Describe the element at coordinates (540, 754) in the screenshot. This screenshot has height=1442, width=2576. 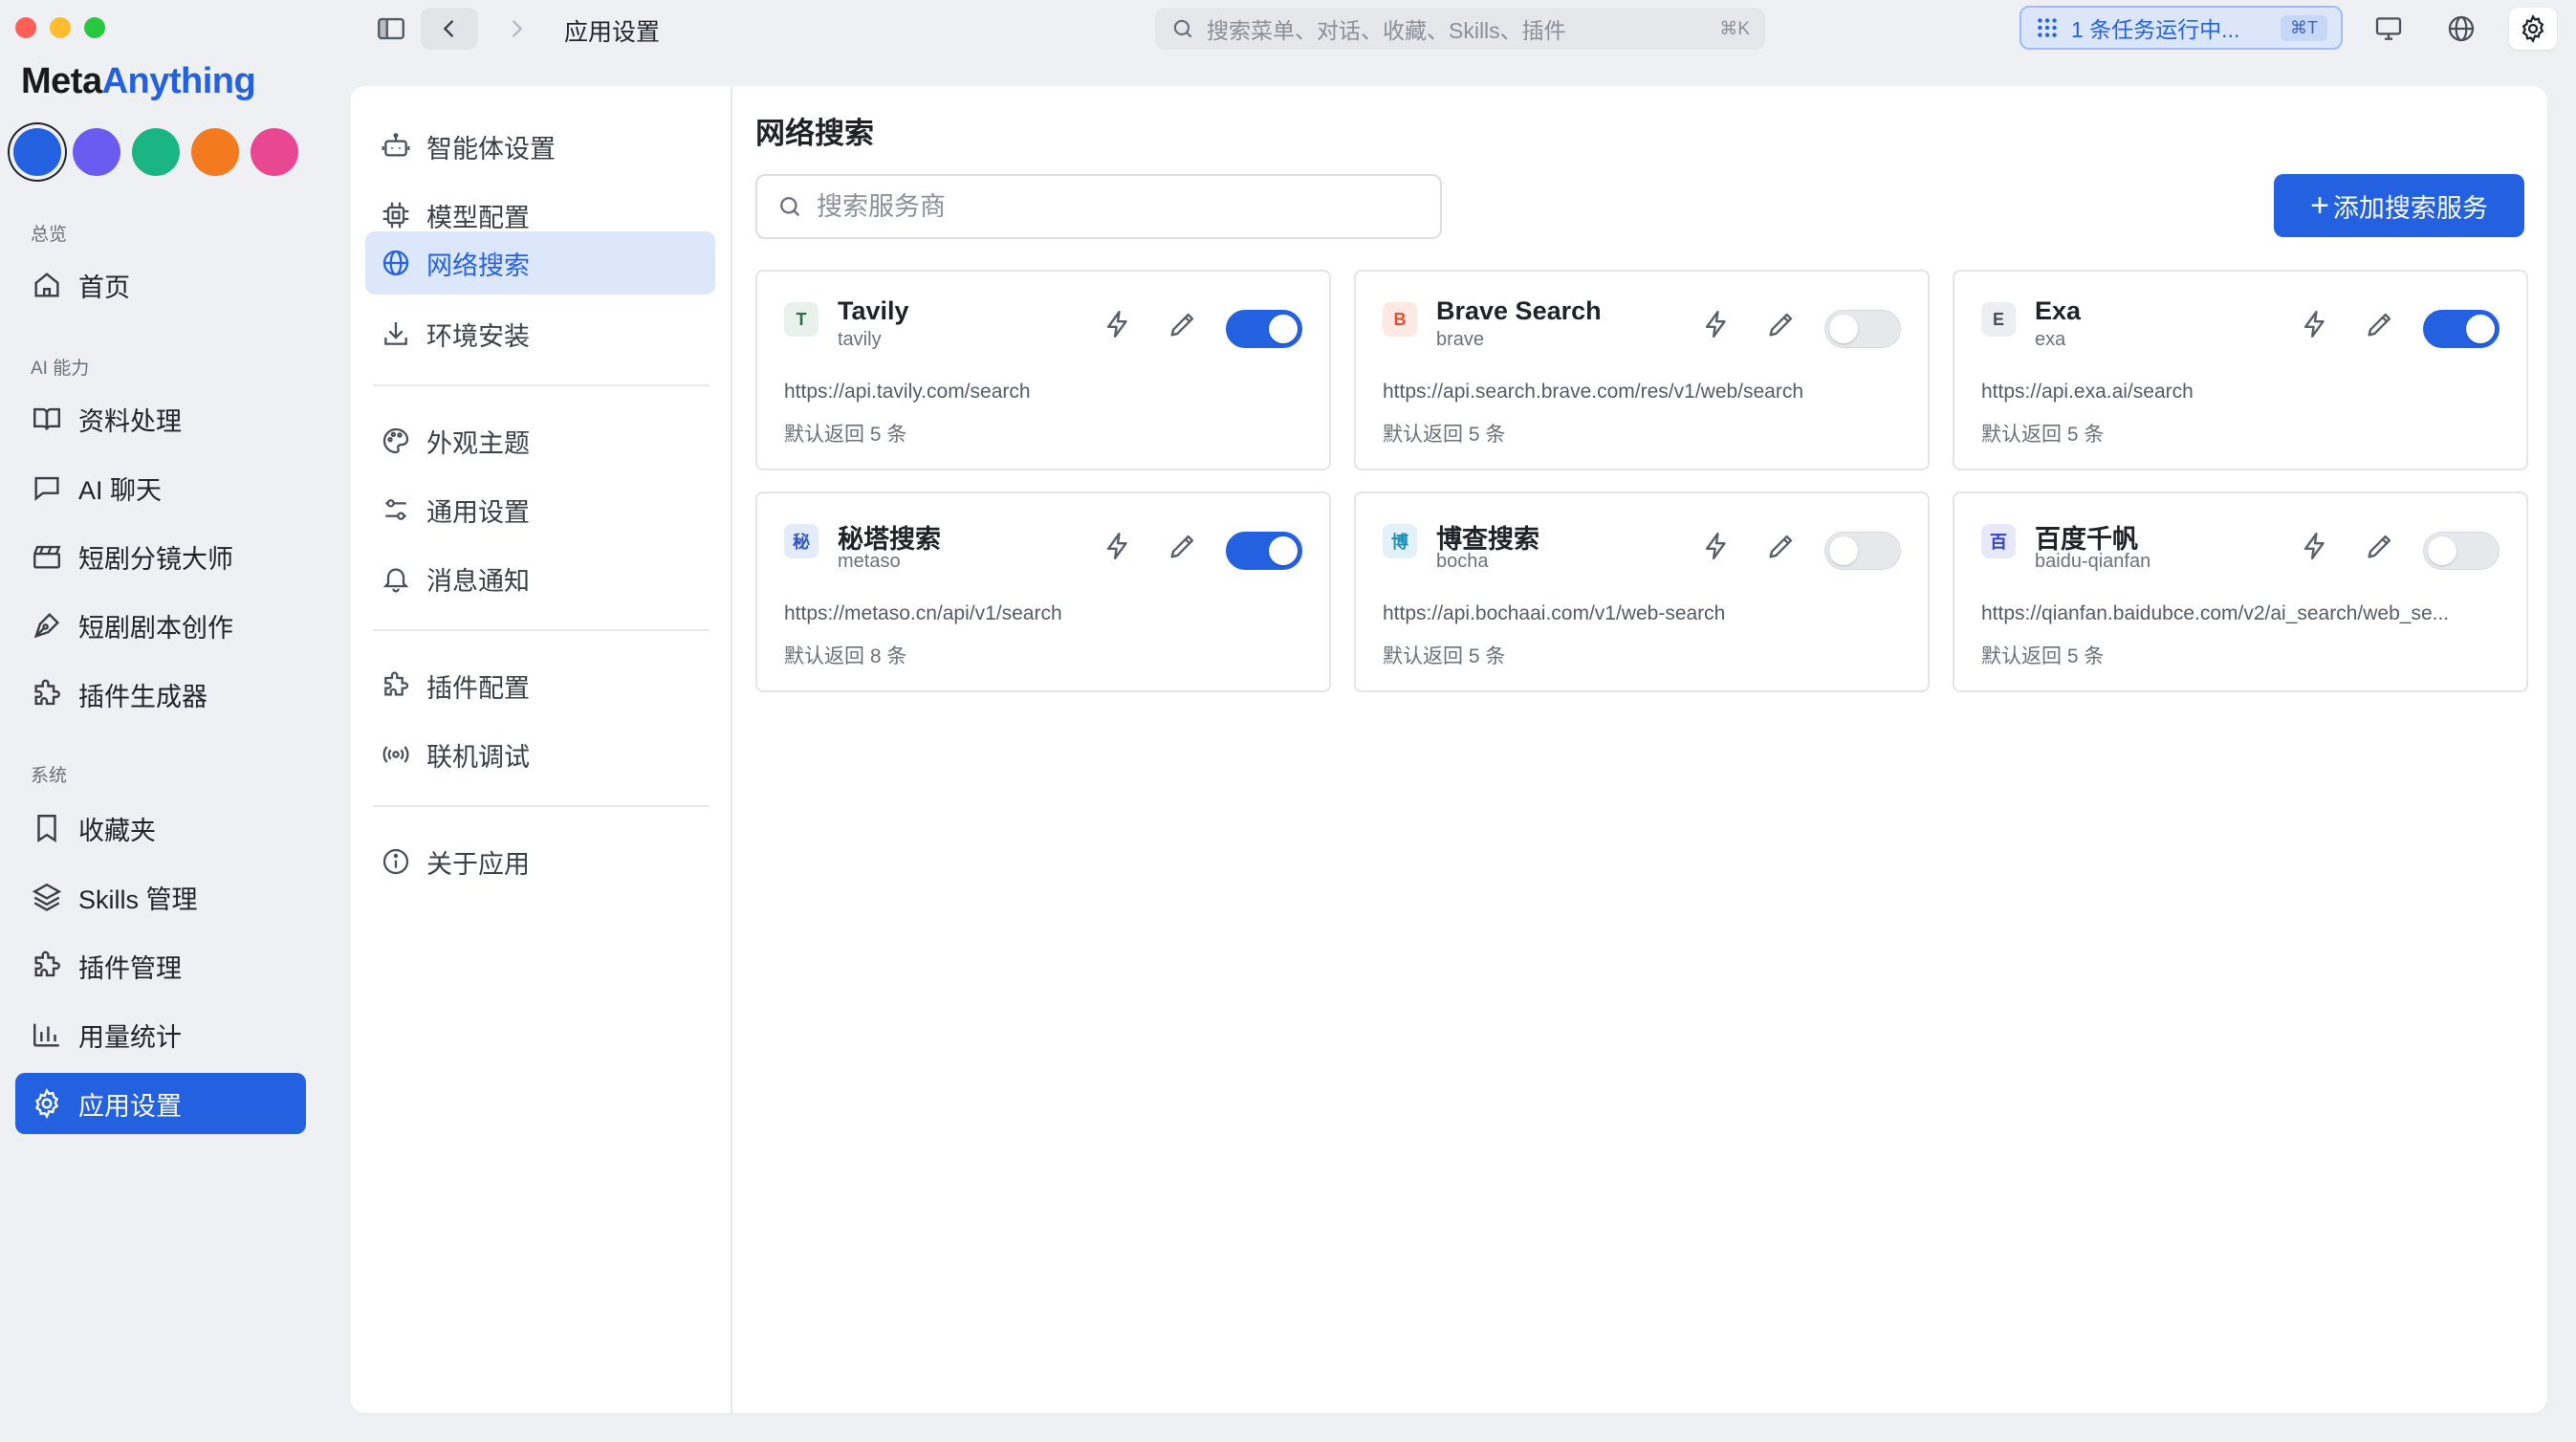
I see `settings-nav-remote-debug: 联机调试` at that location.